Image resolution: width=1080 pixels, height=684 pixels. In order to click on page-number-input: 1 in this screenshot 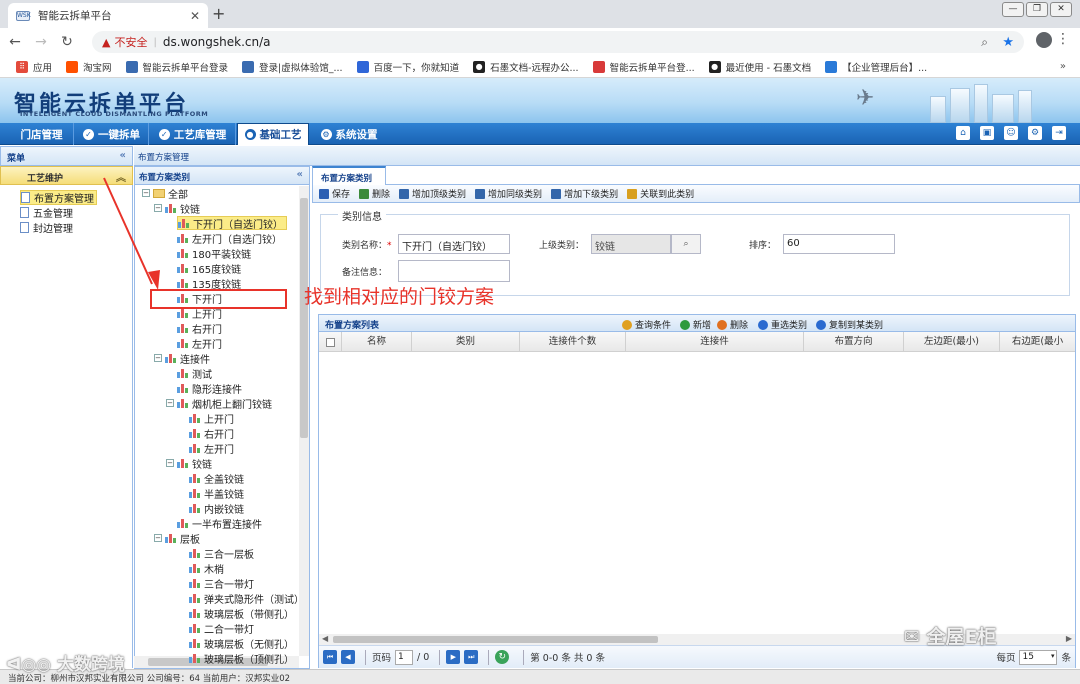, I will do `click(404, 657)`.